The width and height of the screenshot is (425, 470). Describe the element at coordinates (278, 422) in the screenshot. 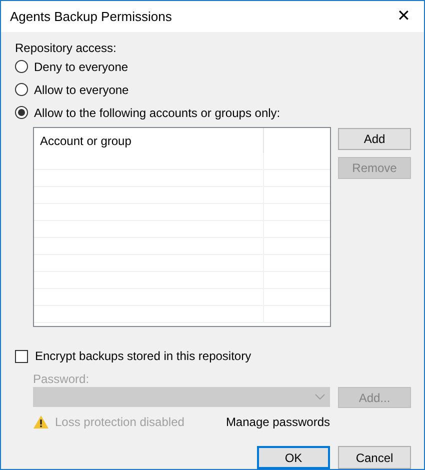

I see `manage-passwords-link: Manage passwords` at that location.